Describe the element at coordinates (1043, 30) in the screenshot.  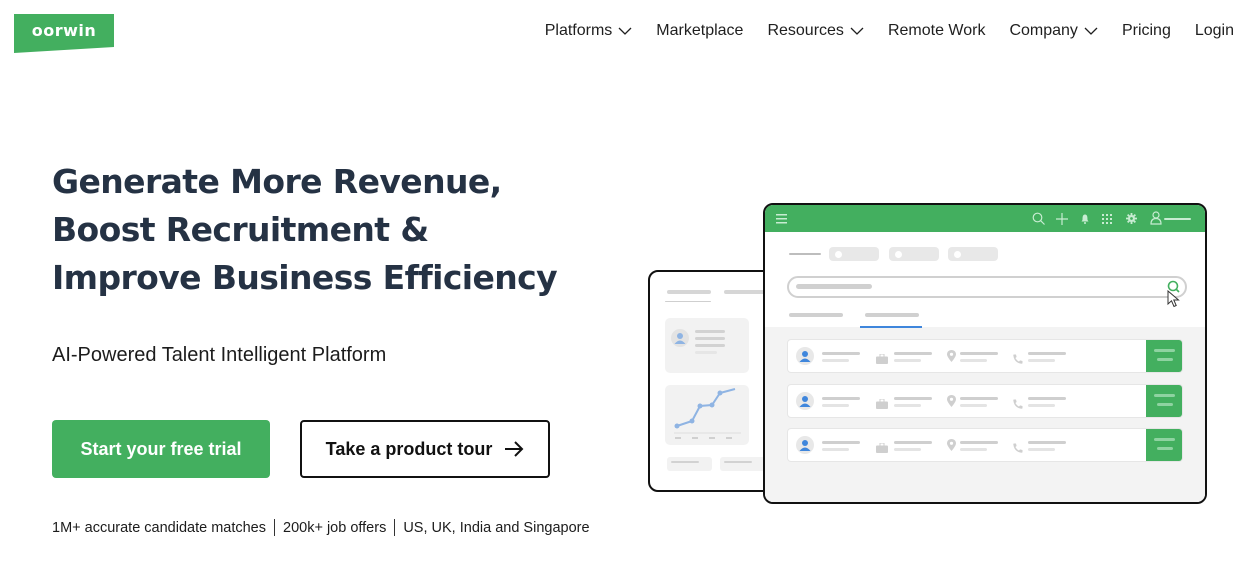
I see `nav-label: Company` at that location.